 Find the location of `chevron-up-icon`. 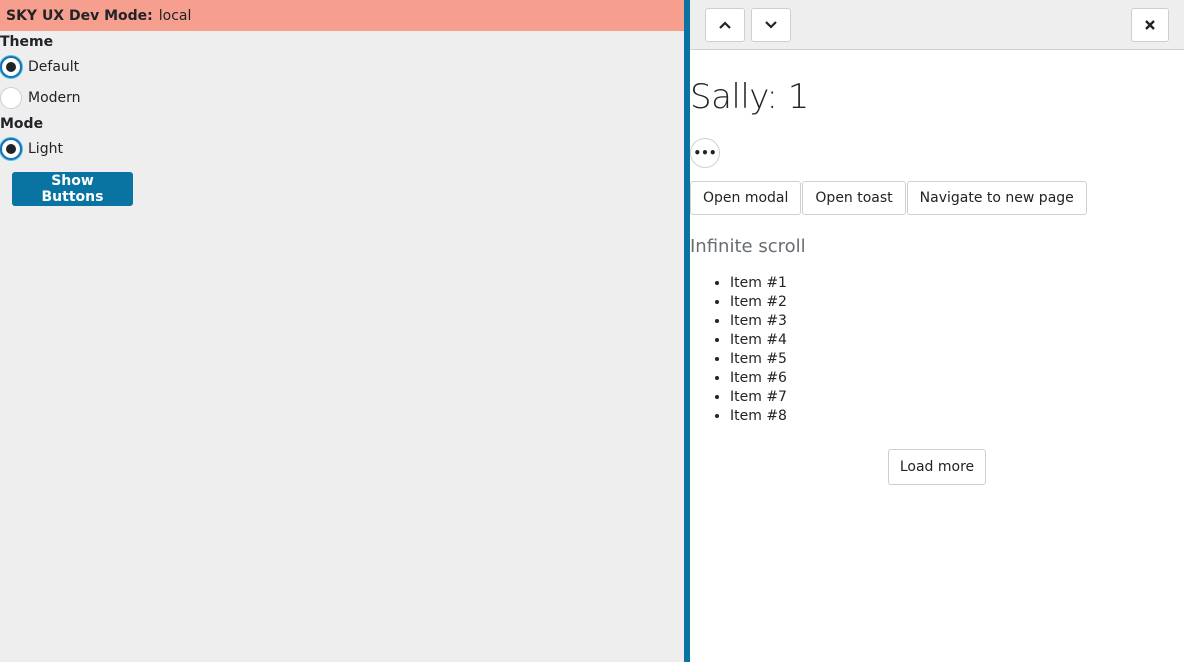

chevron-up-icon is located at coordinates (725, 25).